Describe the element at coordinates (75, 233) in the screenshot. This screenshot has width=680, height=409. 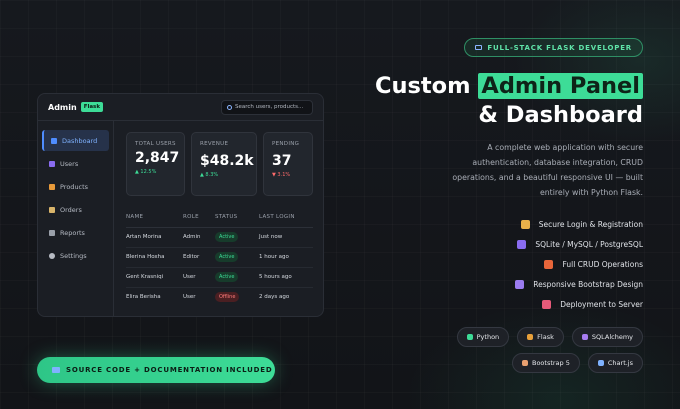
I see `sidebar-item-reports: Reports` at that location.